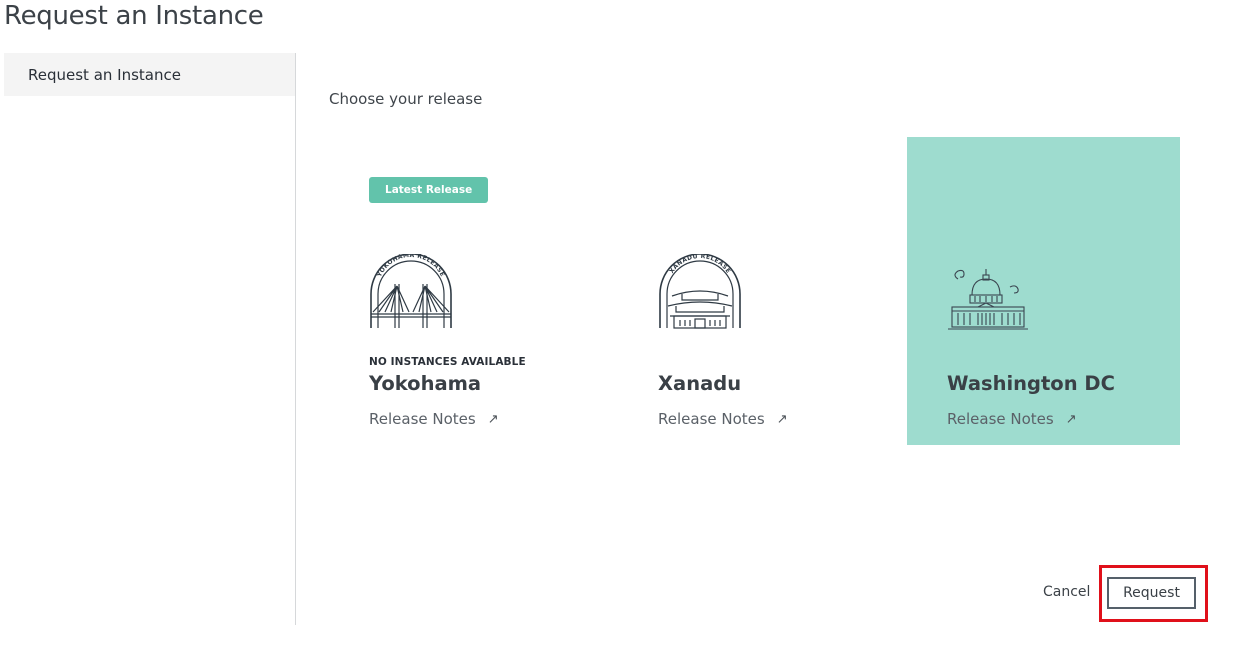 This screenshot has height=647, width=1244. I want to click on capitol-icon, so click(988, 299).